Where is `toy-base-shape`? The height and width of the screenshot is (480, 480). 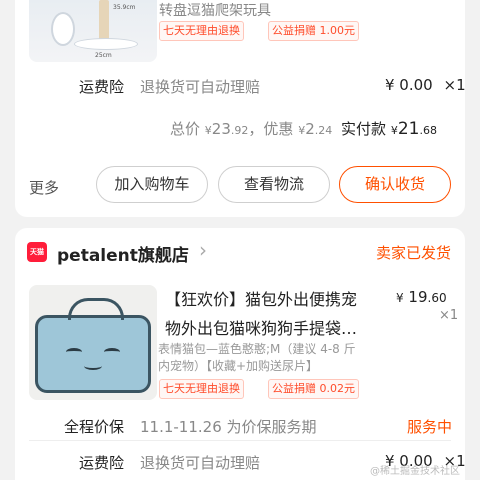
toy-base-shape is located at coordinates (106, 44).